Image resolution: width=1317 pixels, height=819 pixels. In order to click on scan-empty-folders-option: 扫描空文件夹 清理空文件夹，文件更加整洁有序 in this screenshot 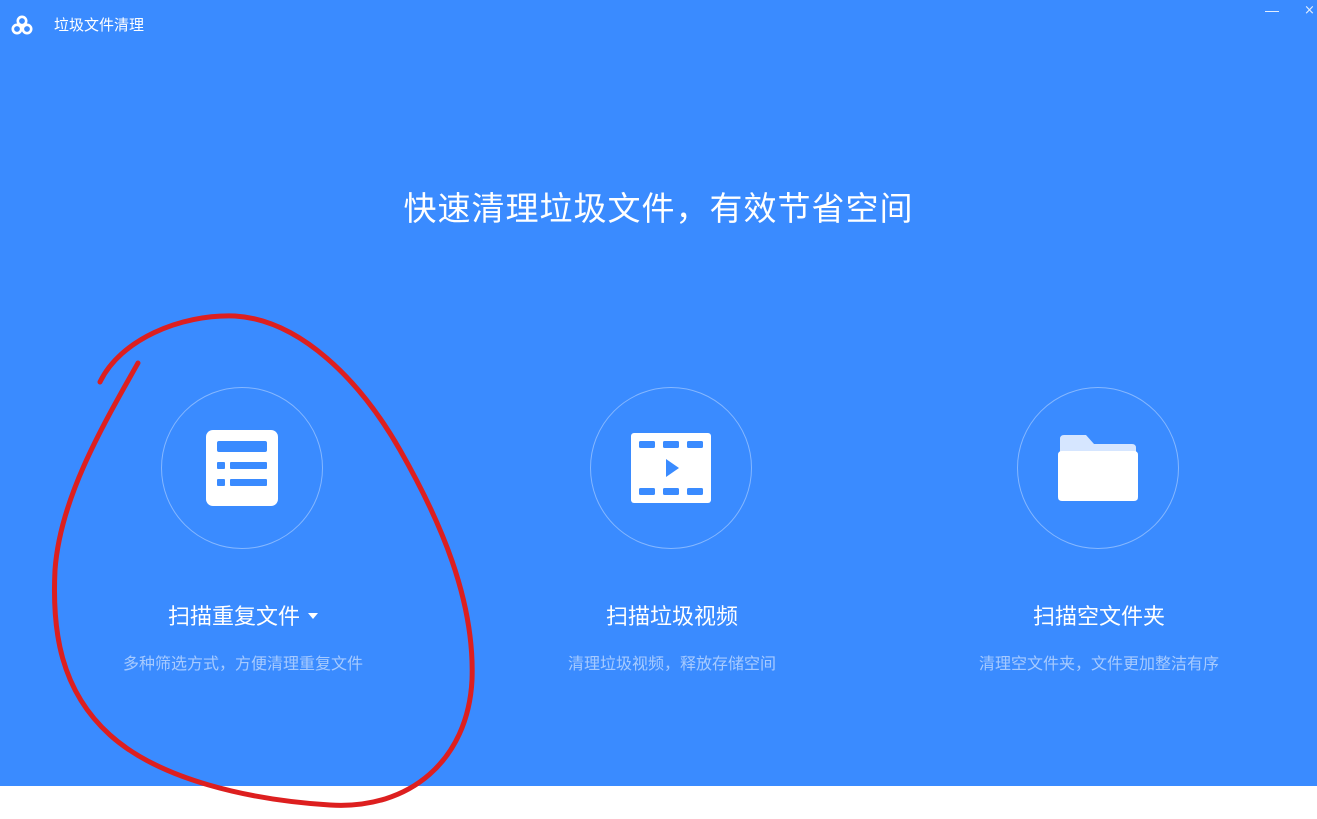, I will do `click(1099, 542)`.